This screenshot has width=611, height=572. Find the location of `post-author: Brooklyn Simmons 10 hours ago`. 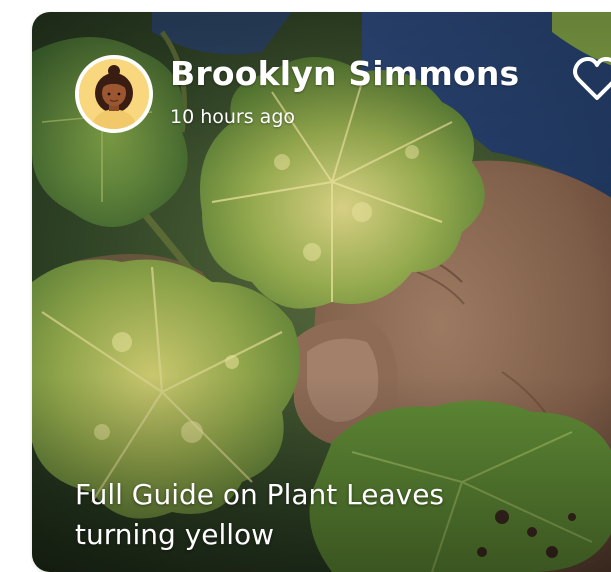

post-author: Brooklyn Simmons 10 hours ago is located at coordinates (297, 93).